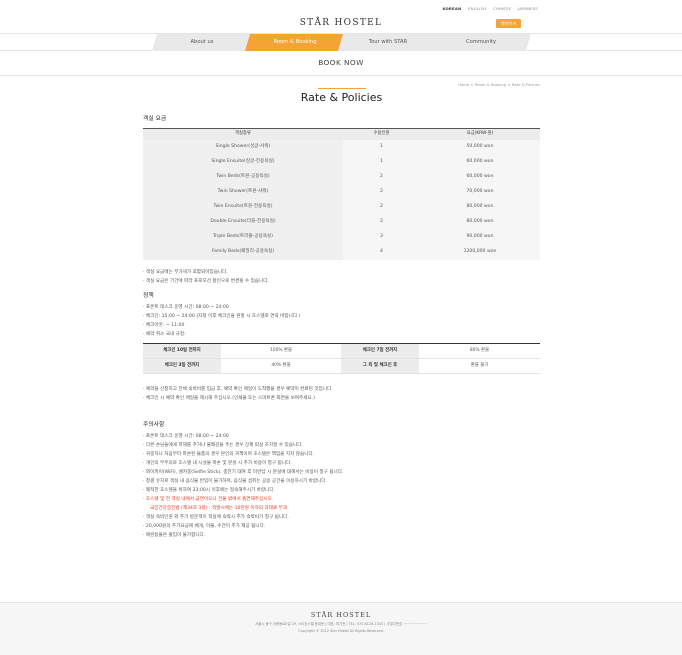  What do you see at coordinates (381, 237) in the screenshot?
I see `capacity-cell: 3` at bounding box center [381, 237].